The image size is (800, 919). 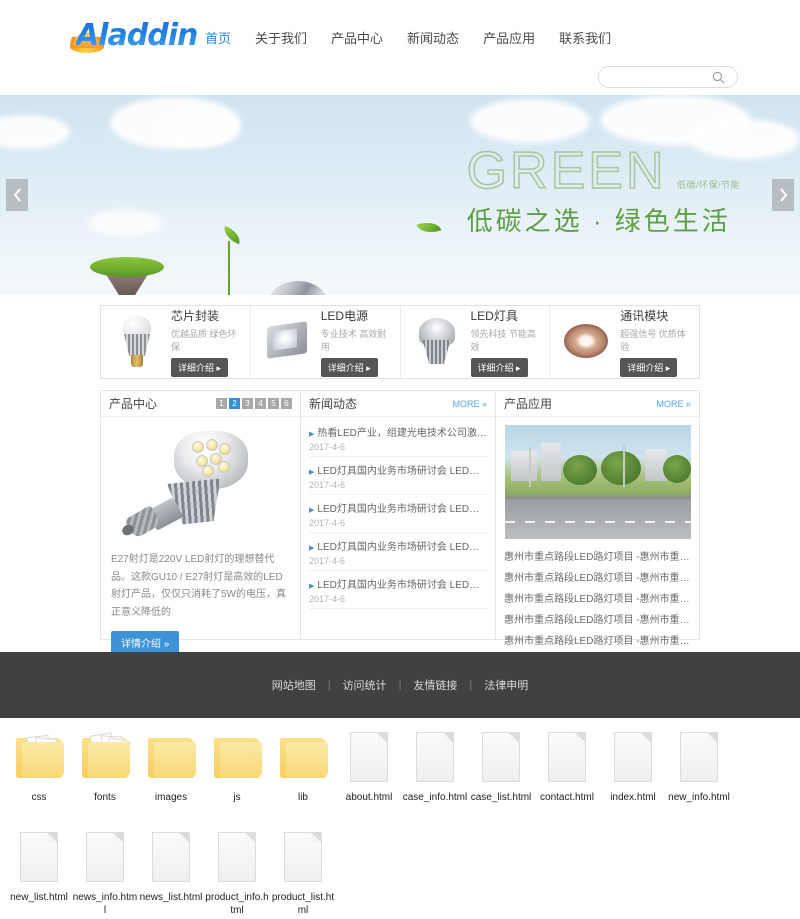 I want to click on file-label: css, so click(x=39, y=797).